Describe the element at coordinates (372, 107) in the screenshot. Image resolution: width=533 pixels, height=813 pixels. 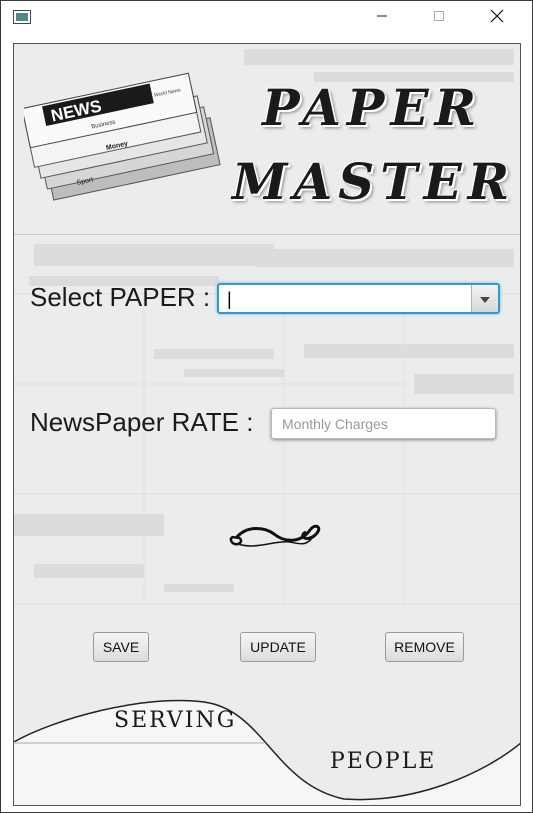
I see `app-title-line-1: PAPER` at that location.